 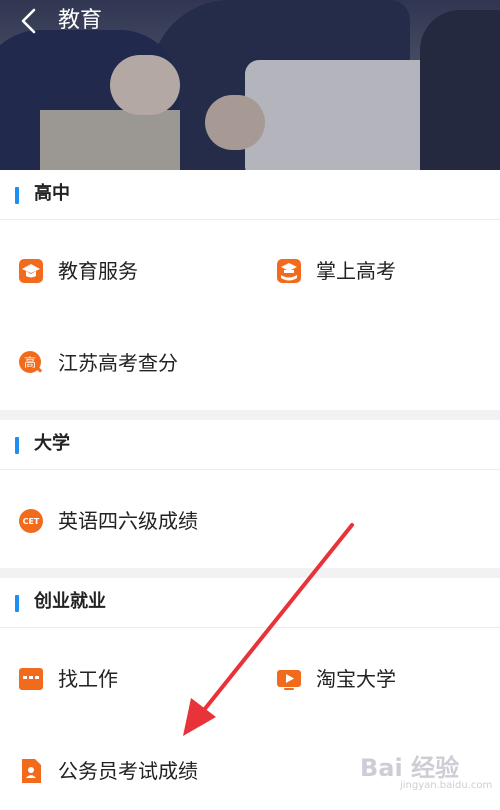 What do you see at coordinates (31, 771) in the screenshot?
I see `document-person-icon` at bounding box center [31, 771].